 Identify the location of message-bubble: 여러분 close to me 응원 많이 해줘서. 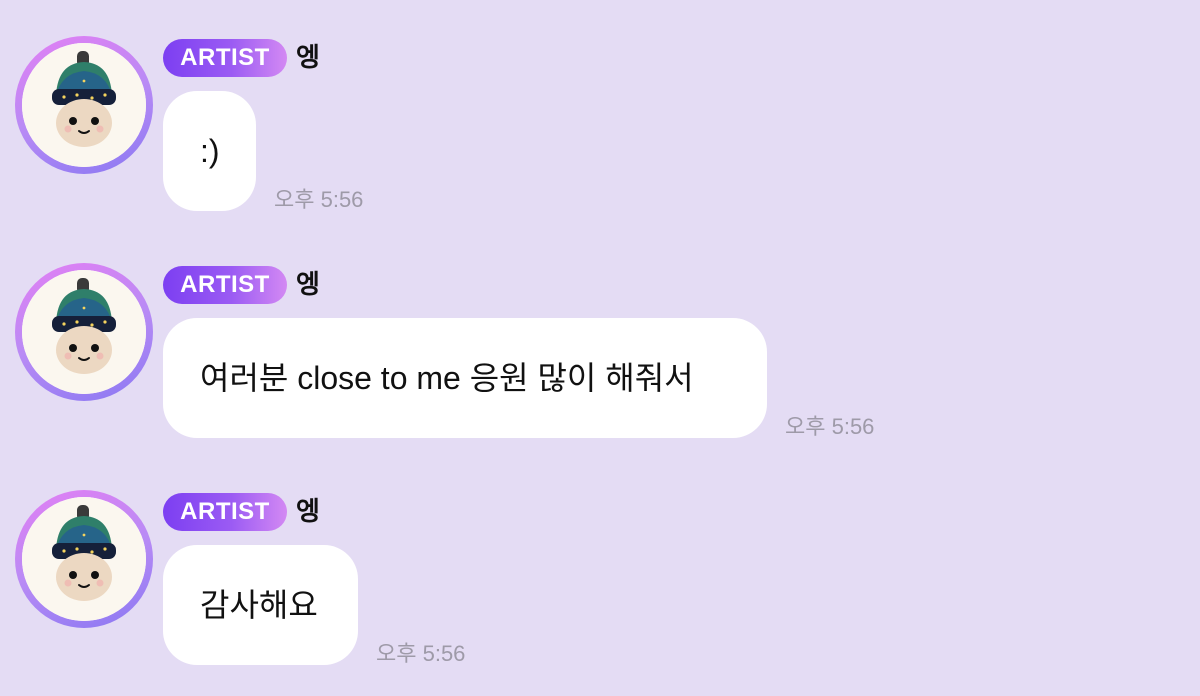
(465, 378).